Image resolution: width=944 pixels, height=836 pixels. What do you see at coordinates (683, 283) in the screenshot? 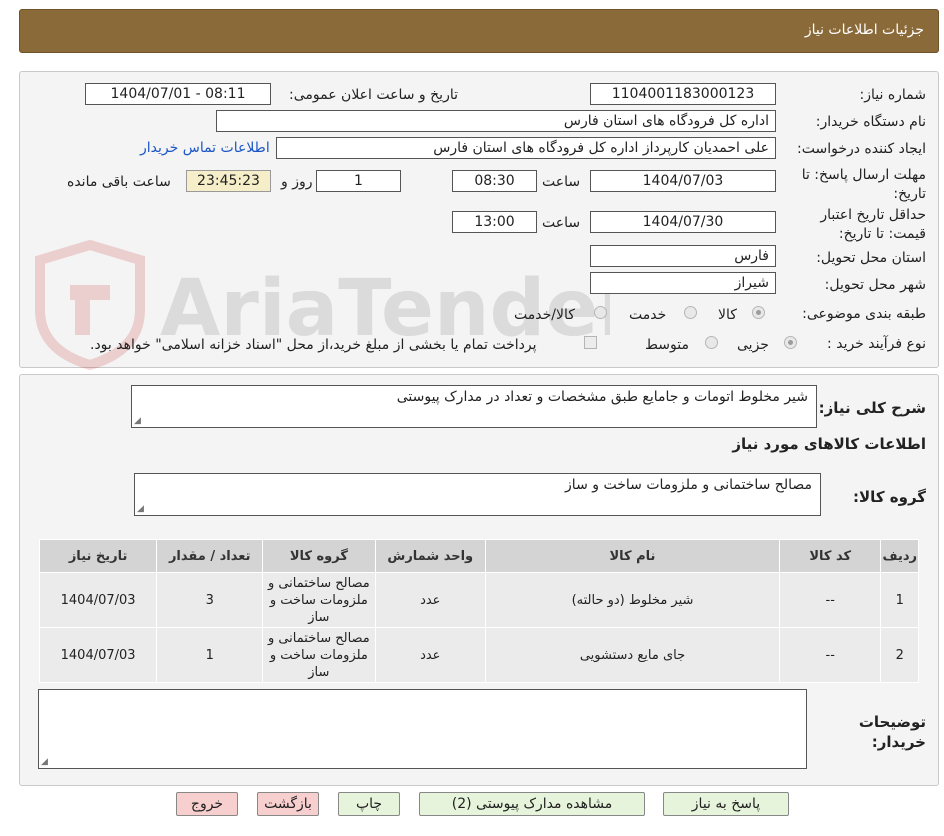
I see `city-field: شیراز` at bounding box center [683, 283].